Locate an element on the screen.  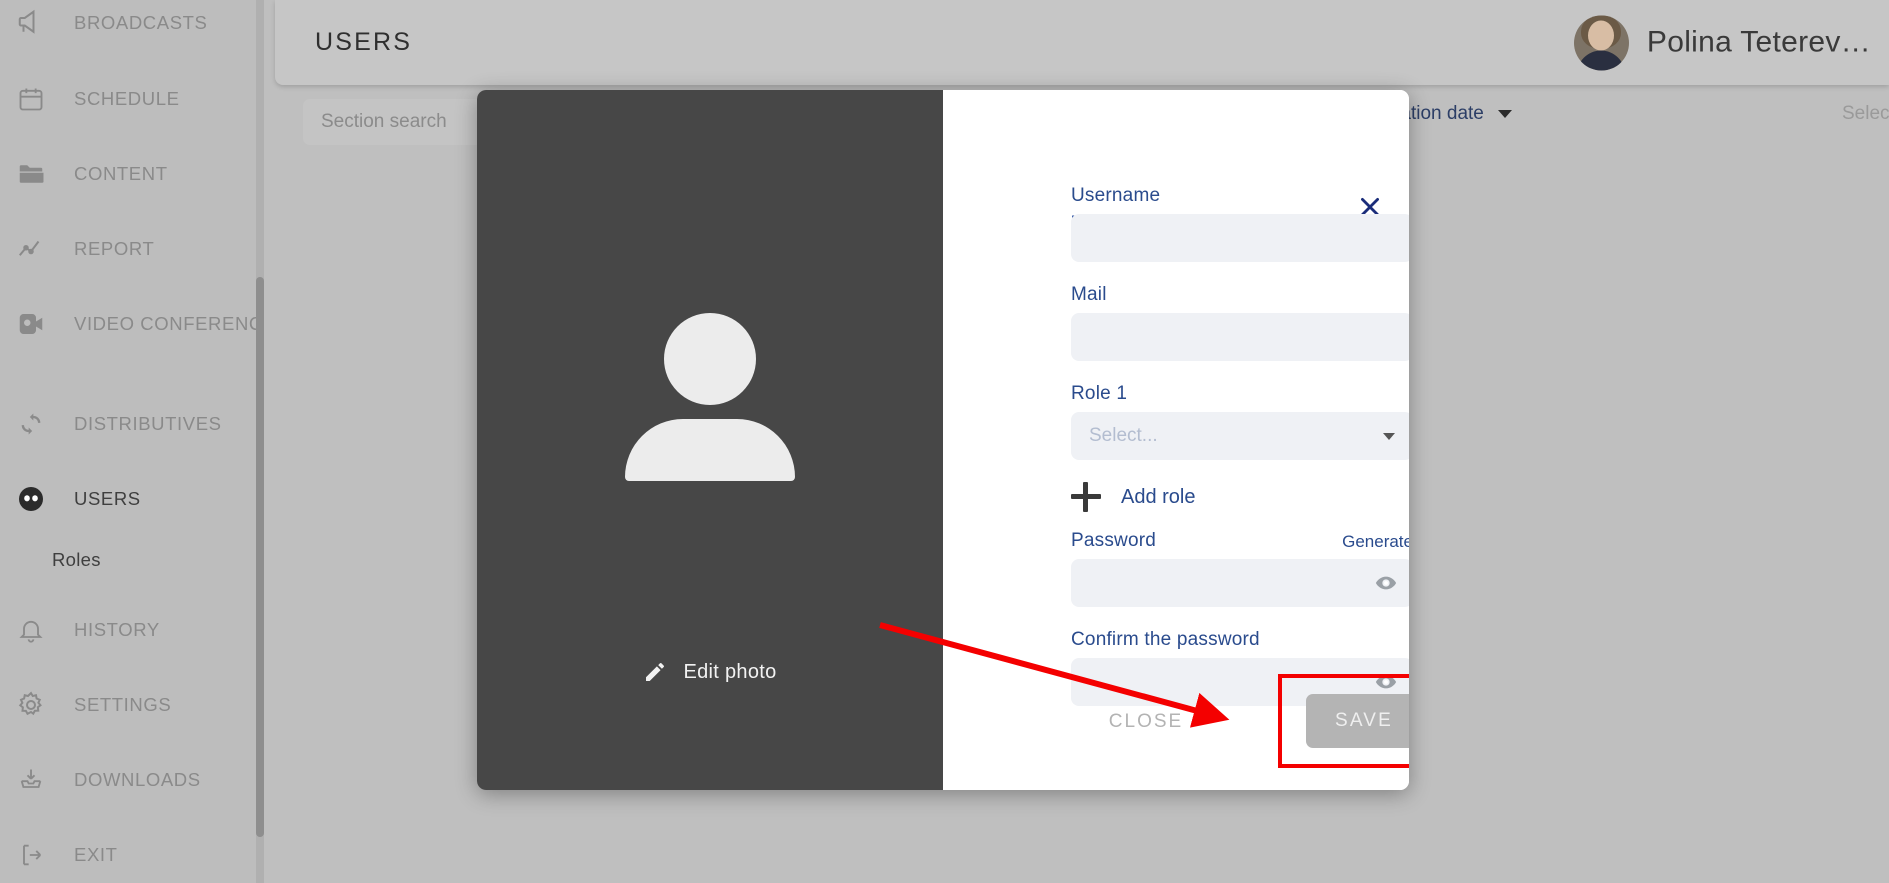
password-field-group: Password Generate is located at coordinates (1240, 568).